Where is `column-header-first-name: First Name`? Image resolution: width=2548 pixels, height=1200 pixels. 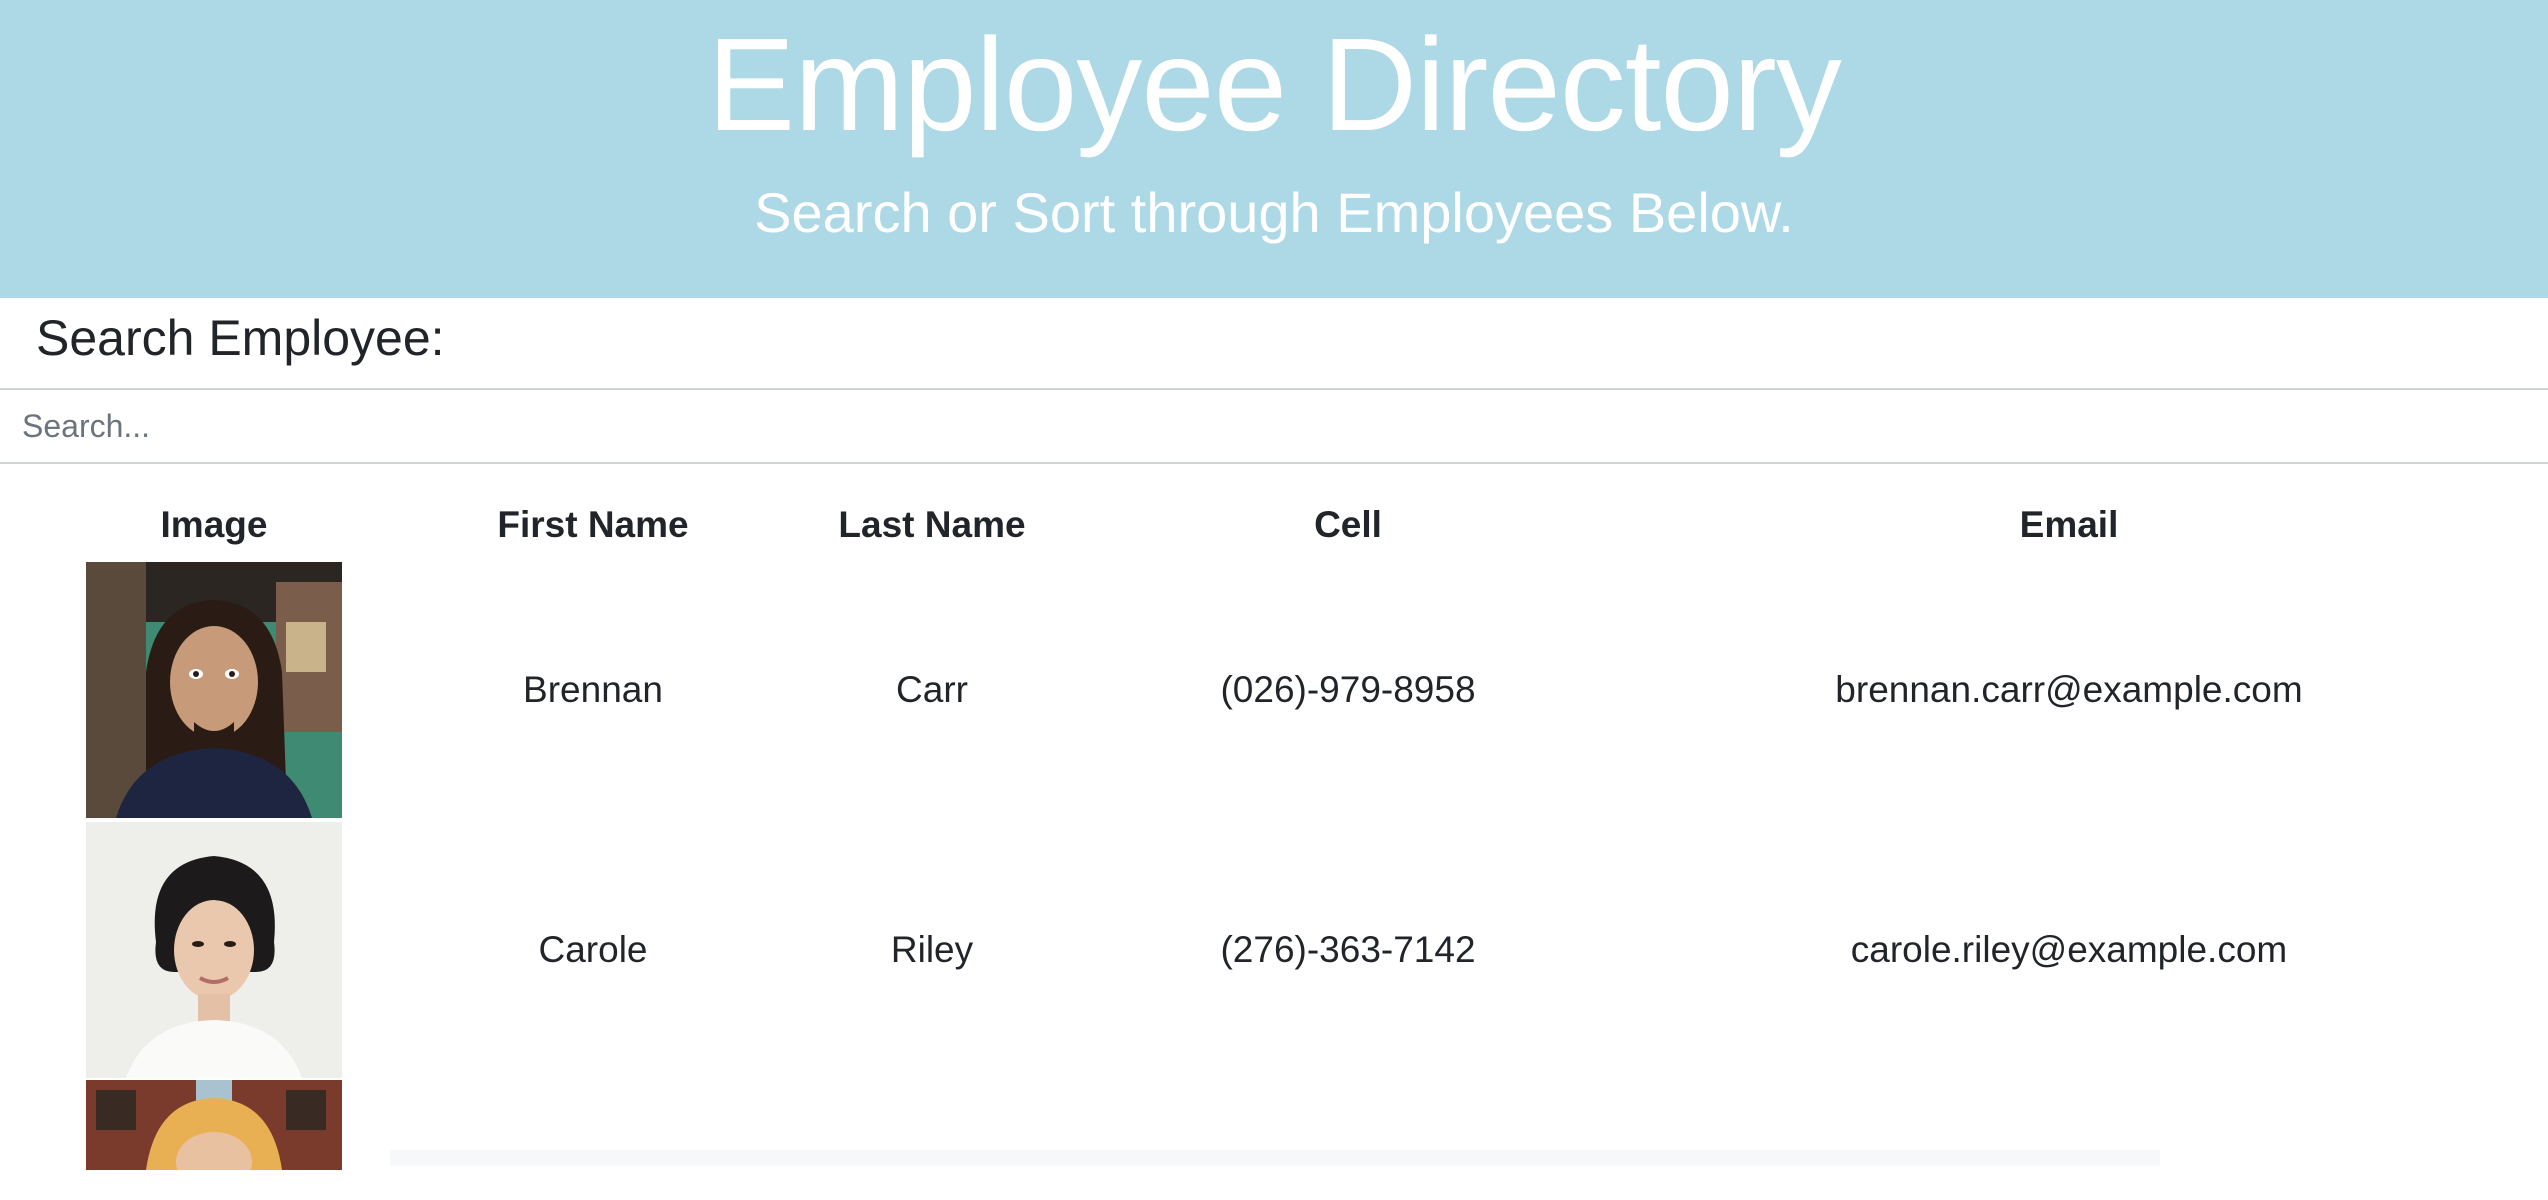
column-header-first-name: First Name is located at coordinates (593, 525).